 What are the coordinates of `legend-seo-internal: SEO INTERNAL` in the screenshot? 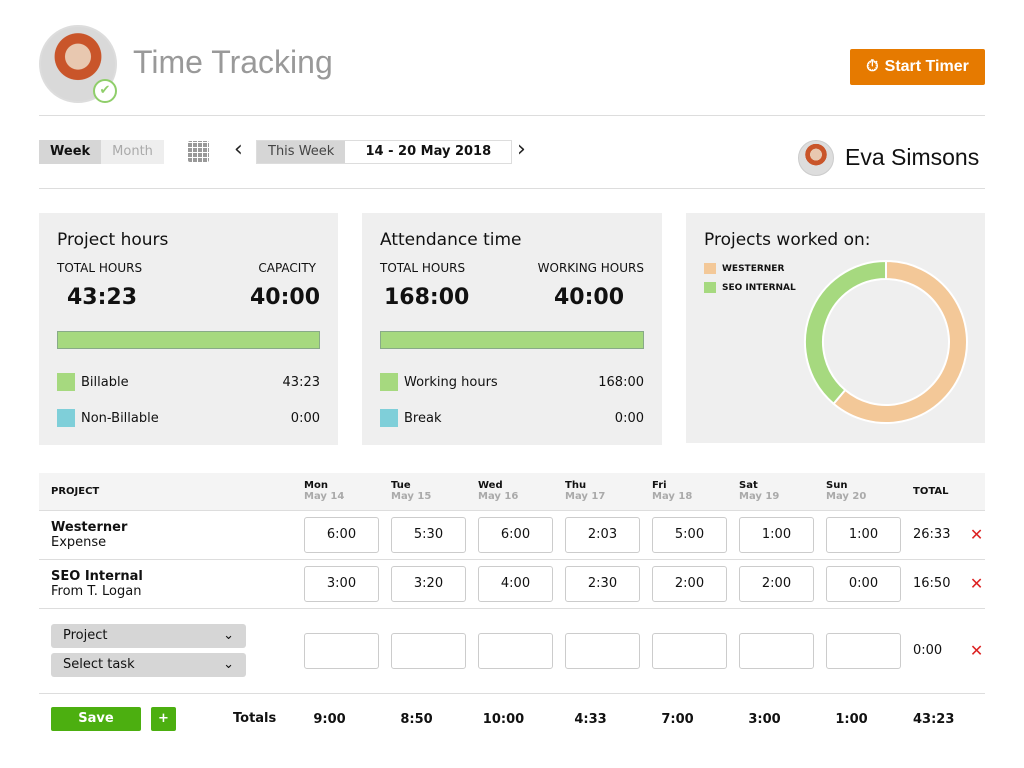 It's located at (750, 287).